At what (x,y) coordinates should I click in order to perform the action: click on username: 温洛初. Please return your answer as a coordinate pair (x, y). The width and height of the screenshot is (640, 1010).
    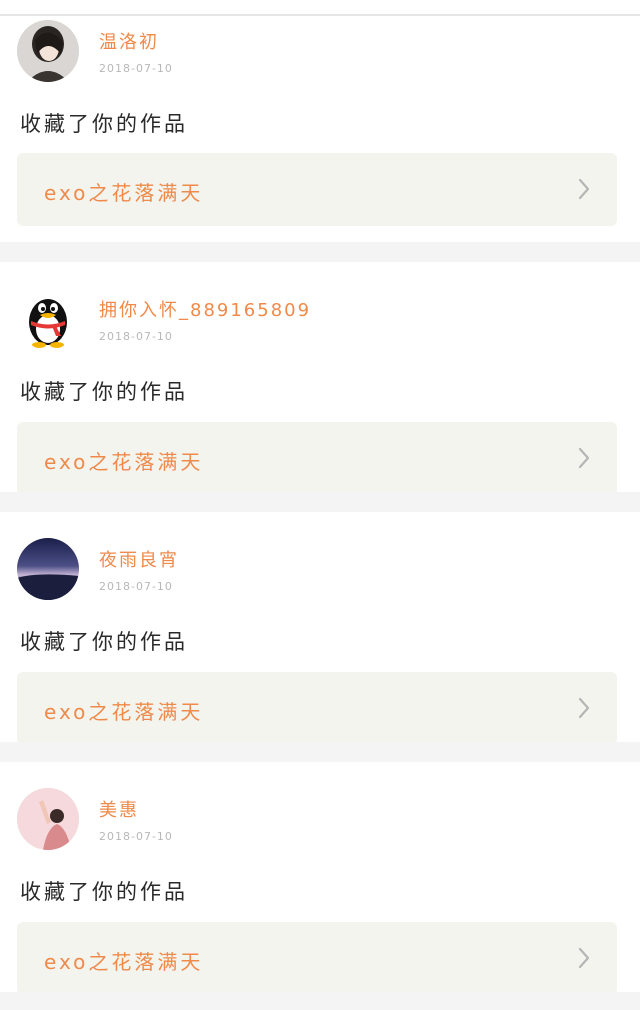
    Looking at the image, I should click on (129, 41).